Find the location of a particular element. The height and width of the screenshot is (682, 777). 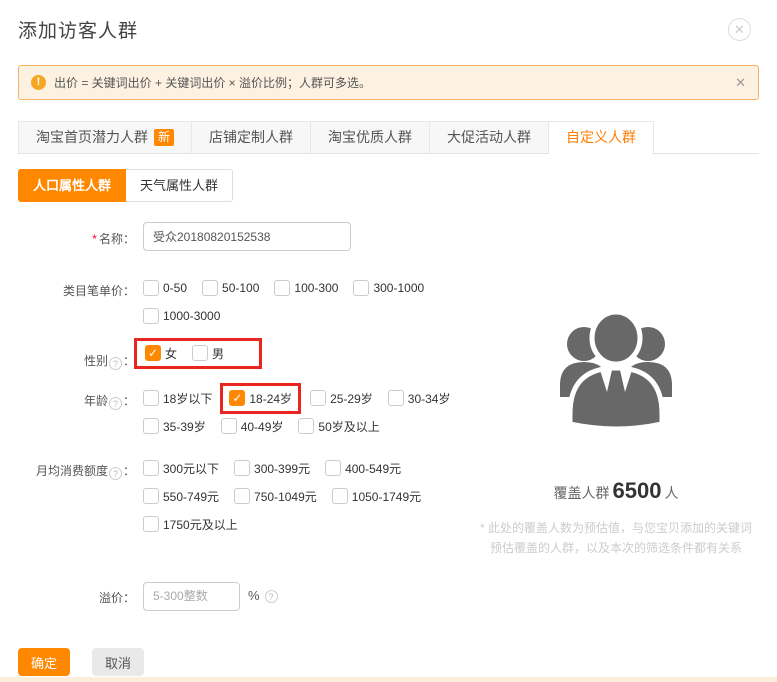

checkbox-option: 300-399元 is located at coordinates (272, 468).